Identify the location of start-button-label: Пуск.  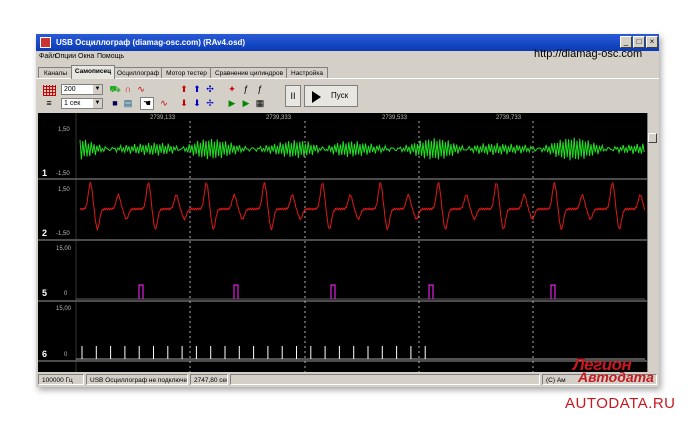
(340, 95).